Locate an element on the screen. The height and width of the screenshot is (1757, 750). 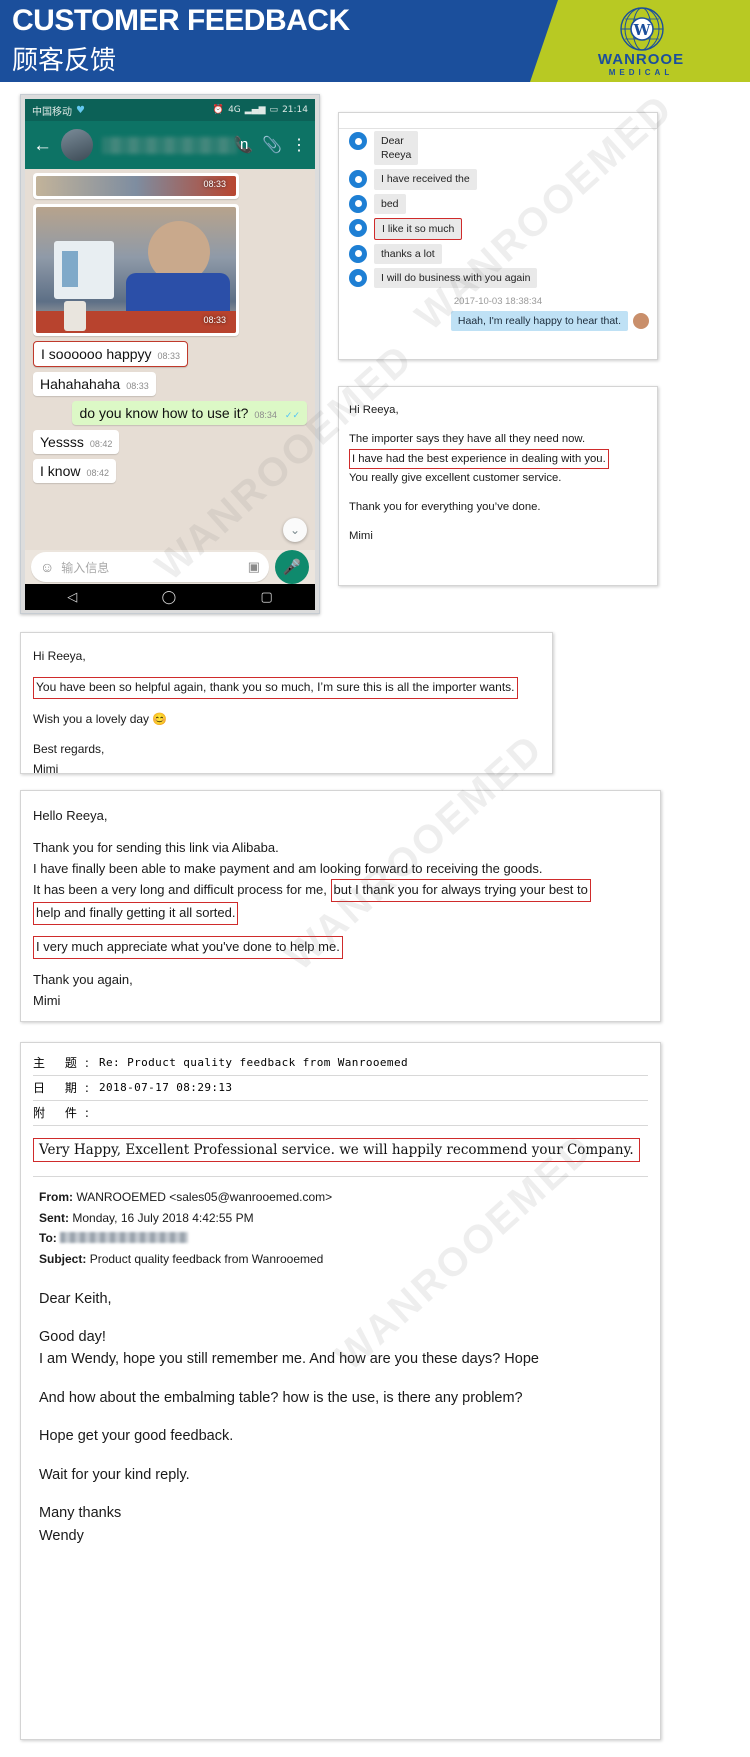
page-header-banner: CUSTOMER FEEDBACK 顾客反馈 W WANROOE MEDICAL is located at coordinates (375, 41).